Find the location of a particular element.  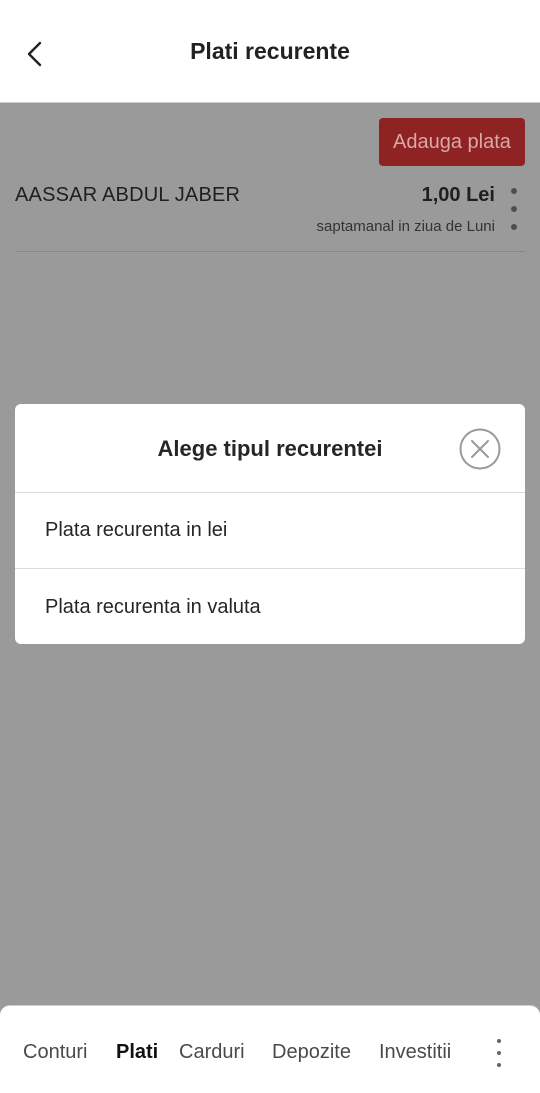

option-plata-valuta: Plata recurenta in valuta is located at coordinates (270, 606).